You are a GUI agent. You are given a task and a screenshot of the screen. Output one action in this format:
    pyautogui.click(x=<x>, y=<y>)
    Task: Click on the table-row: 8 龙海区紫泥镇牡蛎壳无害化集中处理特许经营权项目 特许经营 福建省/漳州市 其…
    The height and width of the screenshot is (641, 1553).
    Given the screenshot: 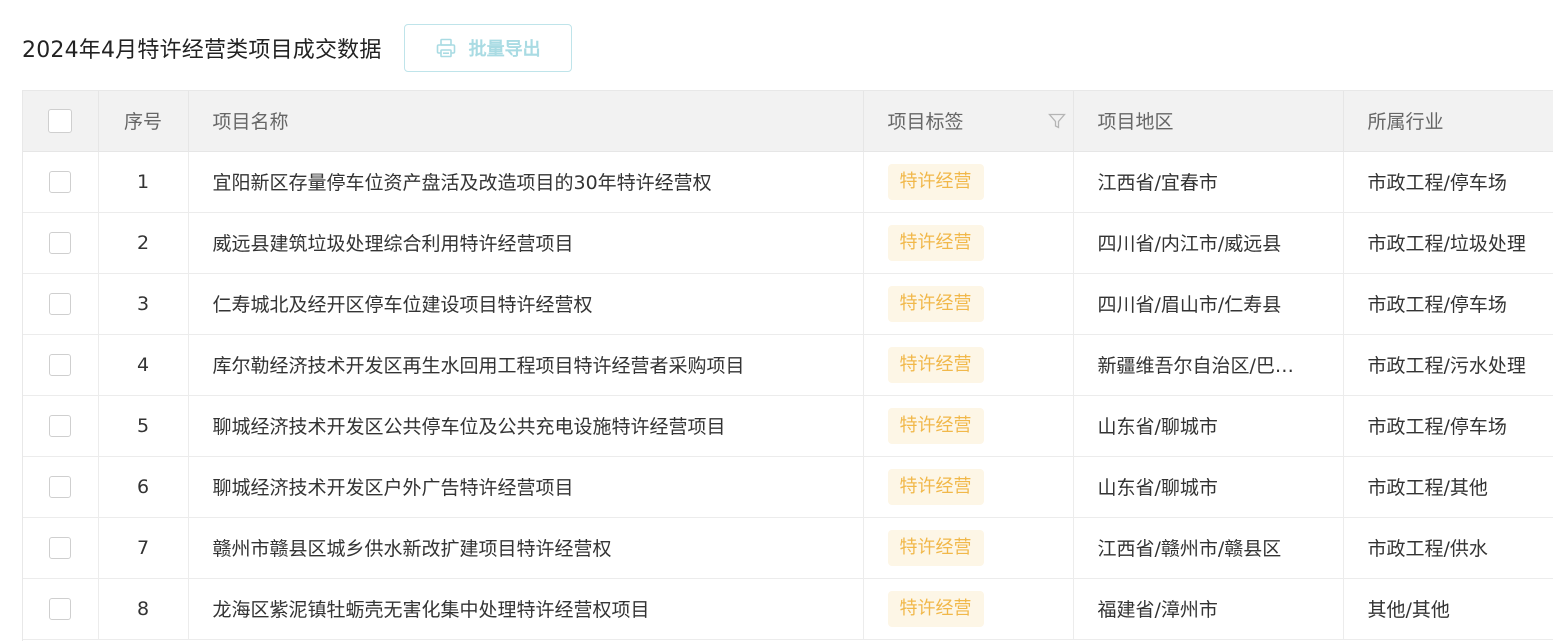 What is the action you would take?
    pyautogui.click(x=788, y=609)
    